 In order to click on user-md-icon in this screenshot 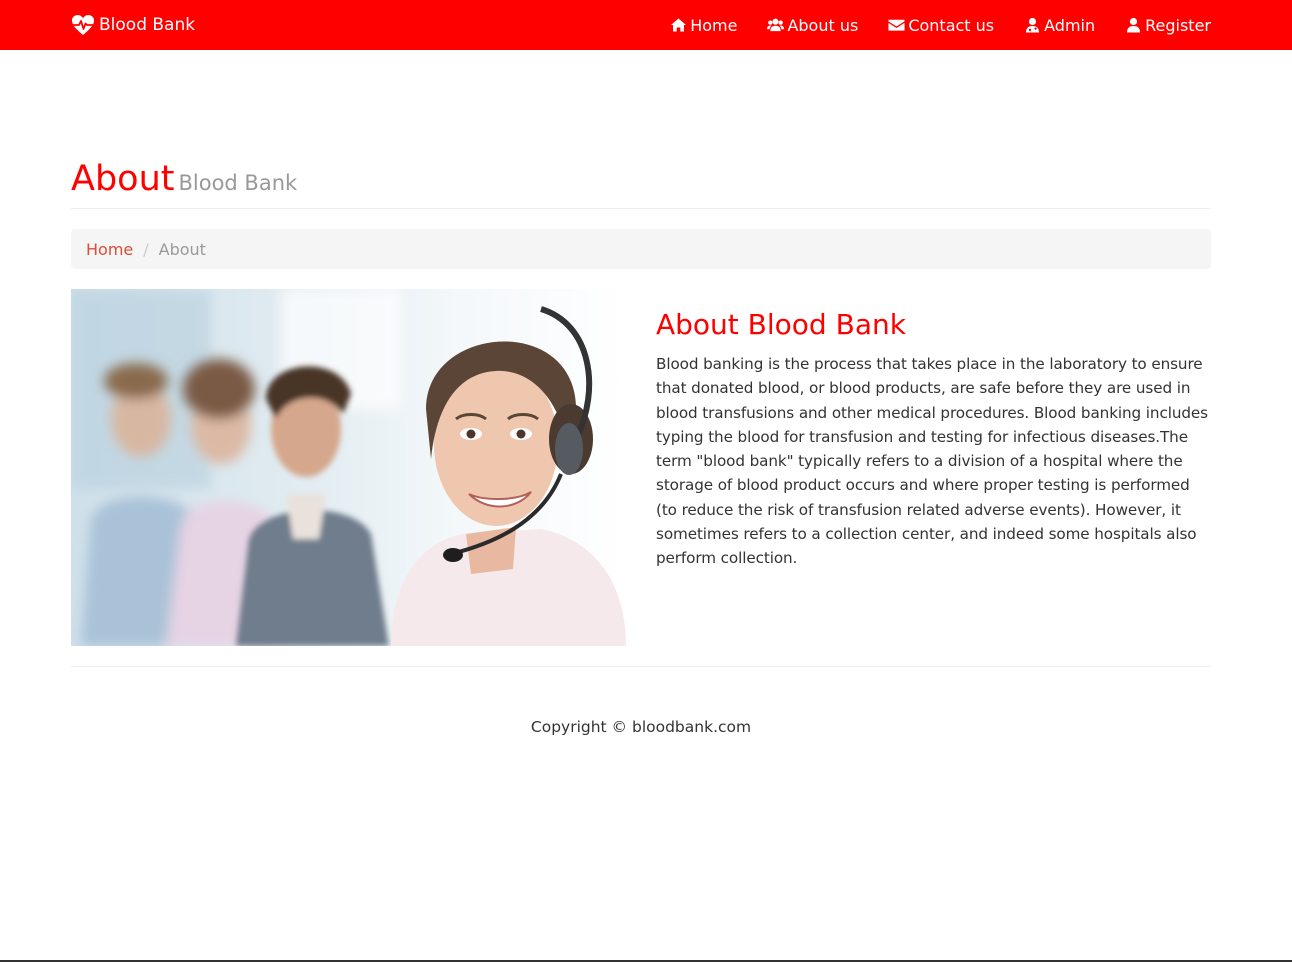, I will do `click(1033, 25)`.